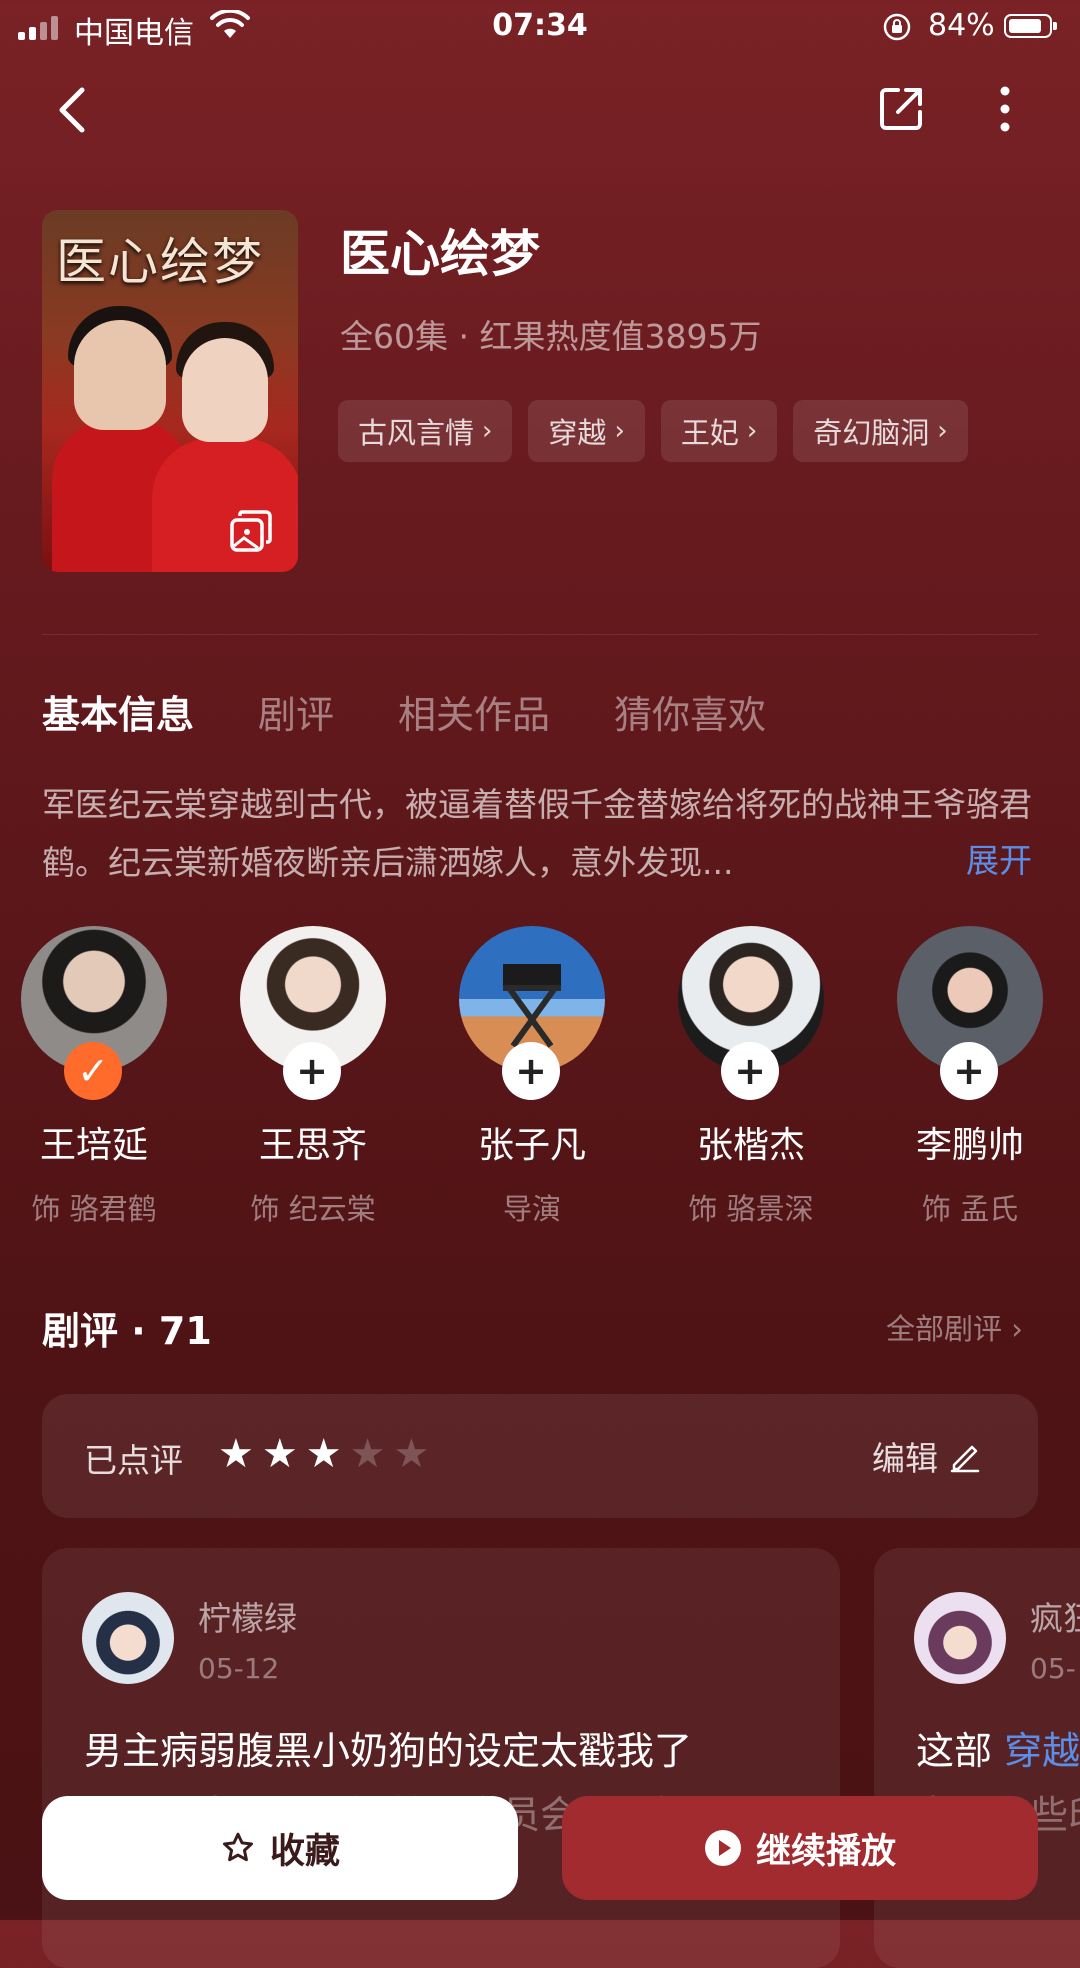 The width and height of the screenshot is (1080, 1968). What do you see at coordinates (160, 262) in the screenshot?
I see `poster-title: 医心绘梦` at bounding box center [160, 262].